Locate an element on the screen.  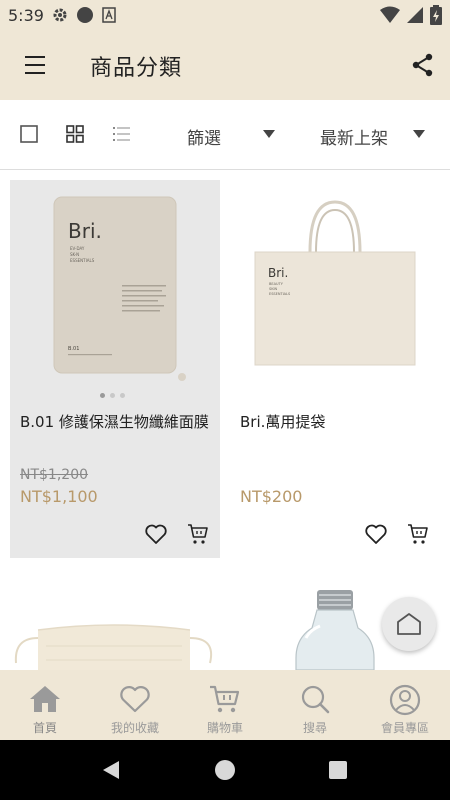
app-bar: 商品分類 is located at coordinates (225, 65).